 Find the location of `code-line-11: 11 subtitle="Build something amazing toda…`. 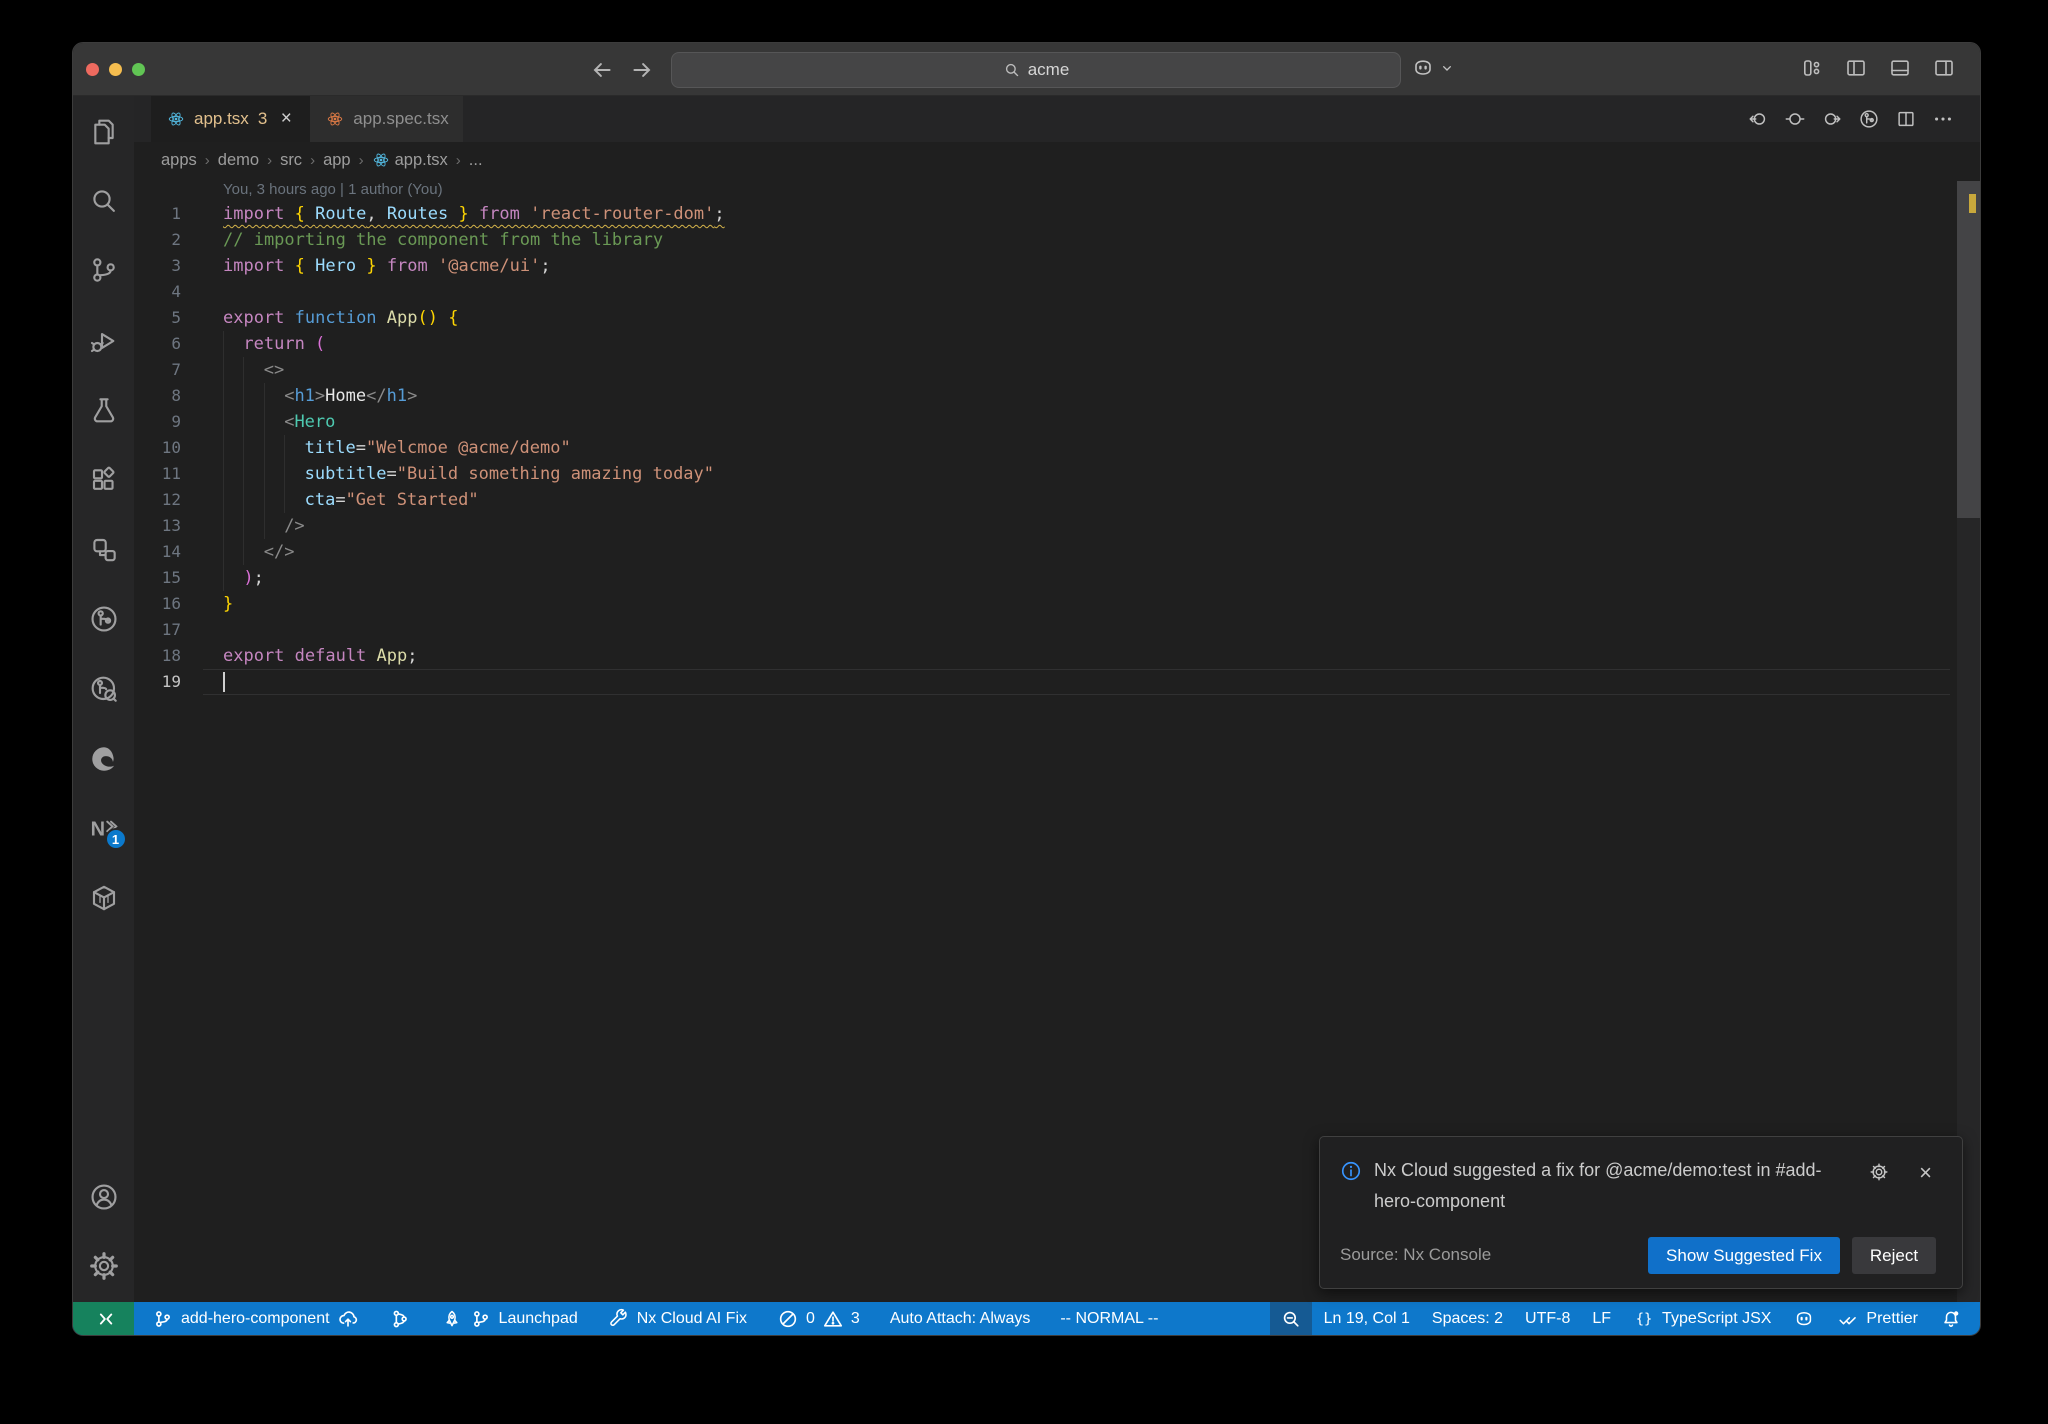

code-line-11: 11 subtitle="Build something amazing toda… is located at coordinates (1057, 474).